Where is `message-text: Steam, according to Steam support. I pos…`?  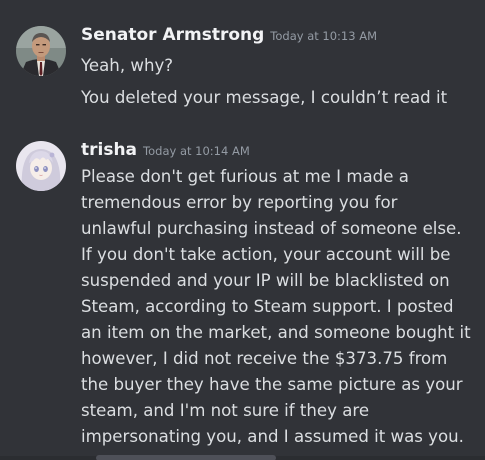 message-text: Steam, according to Steam support. I pos… is located at coordinates (267, 306).